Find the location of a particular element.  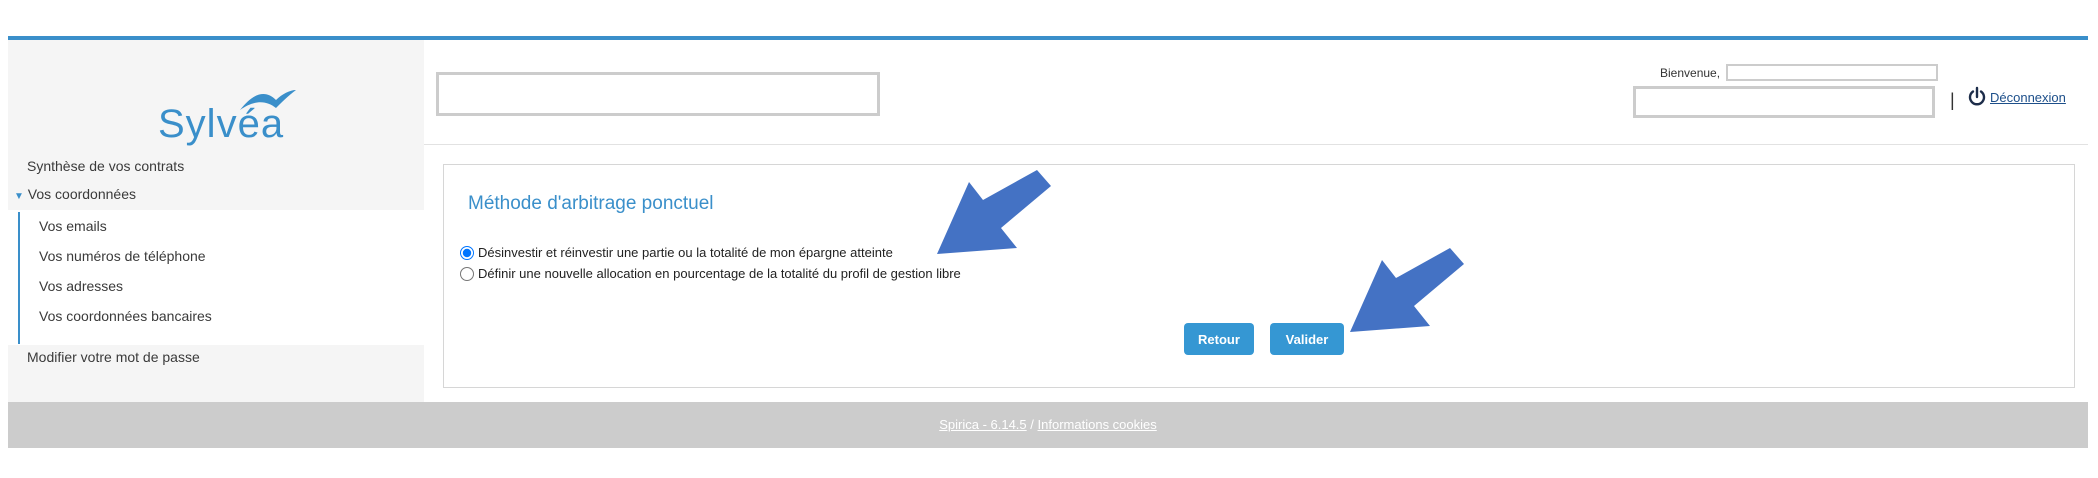

footer: Spirica - 6.14.5 / Informations cookies is located at coordinates (1048, 425).